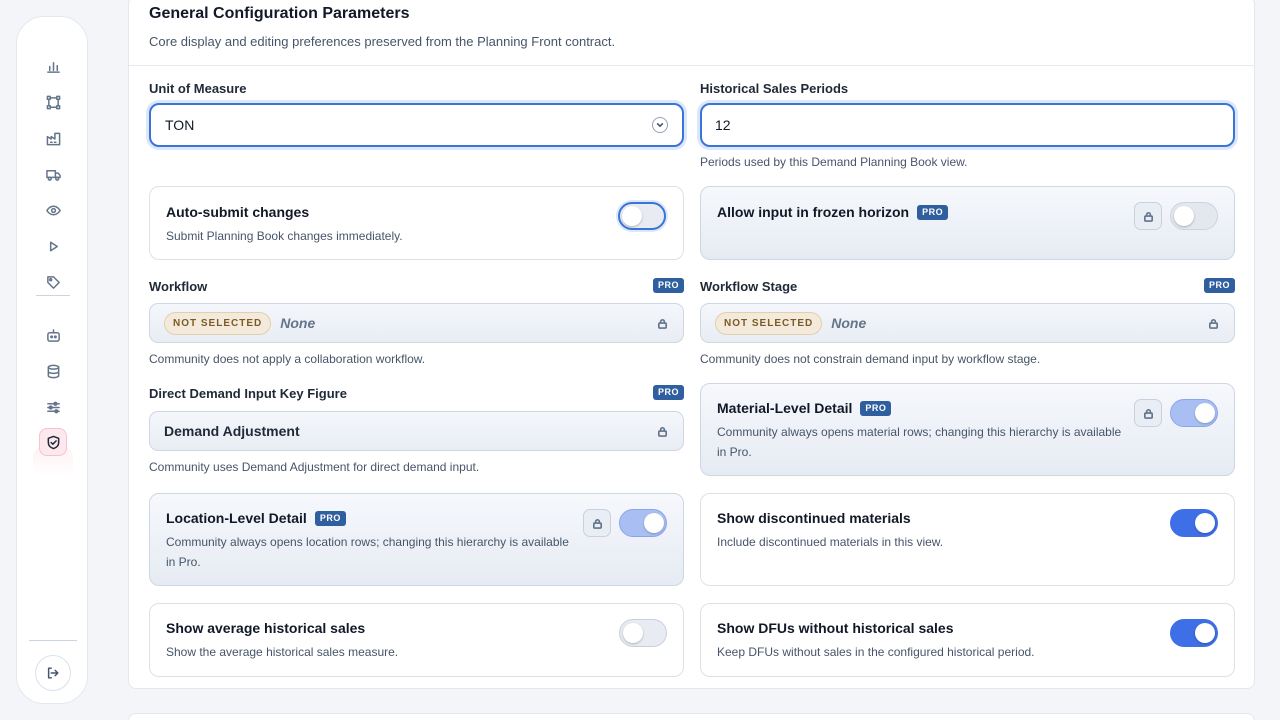 Image resolution: width=1280 pixels, height=720 pixels. Describe the element at coordinates (660, 125) in the screenshot. I see `chevron-down-icon` at that location.